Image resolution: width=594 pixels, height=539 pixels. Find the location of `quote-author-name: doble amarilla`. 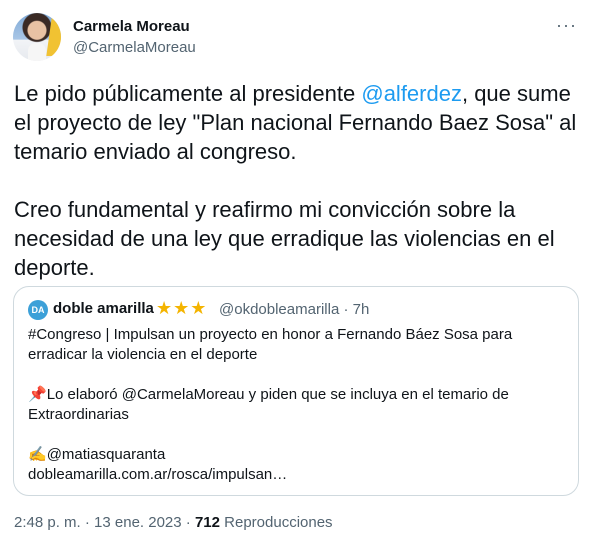

quote-author-name: doble amarilla is located at coordinates (103, 308).